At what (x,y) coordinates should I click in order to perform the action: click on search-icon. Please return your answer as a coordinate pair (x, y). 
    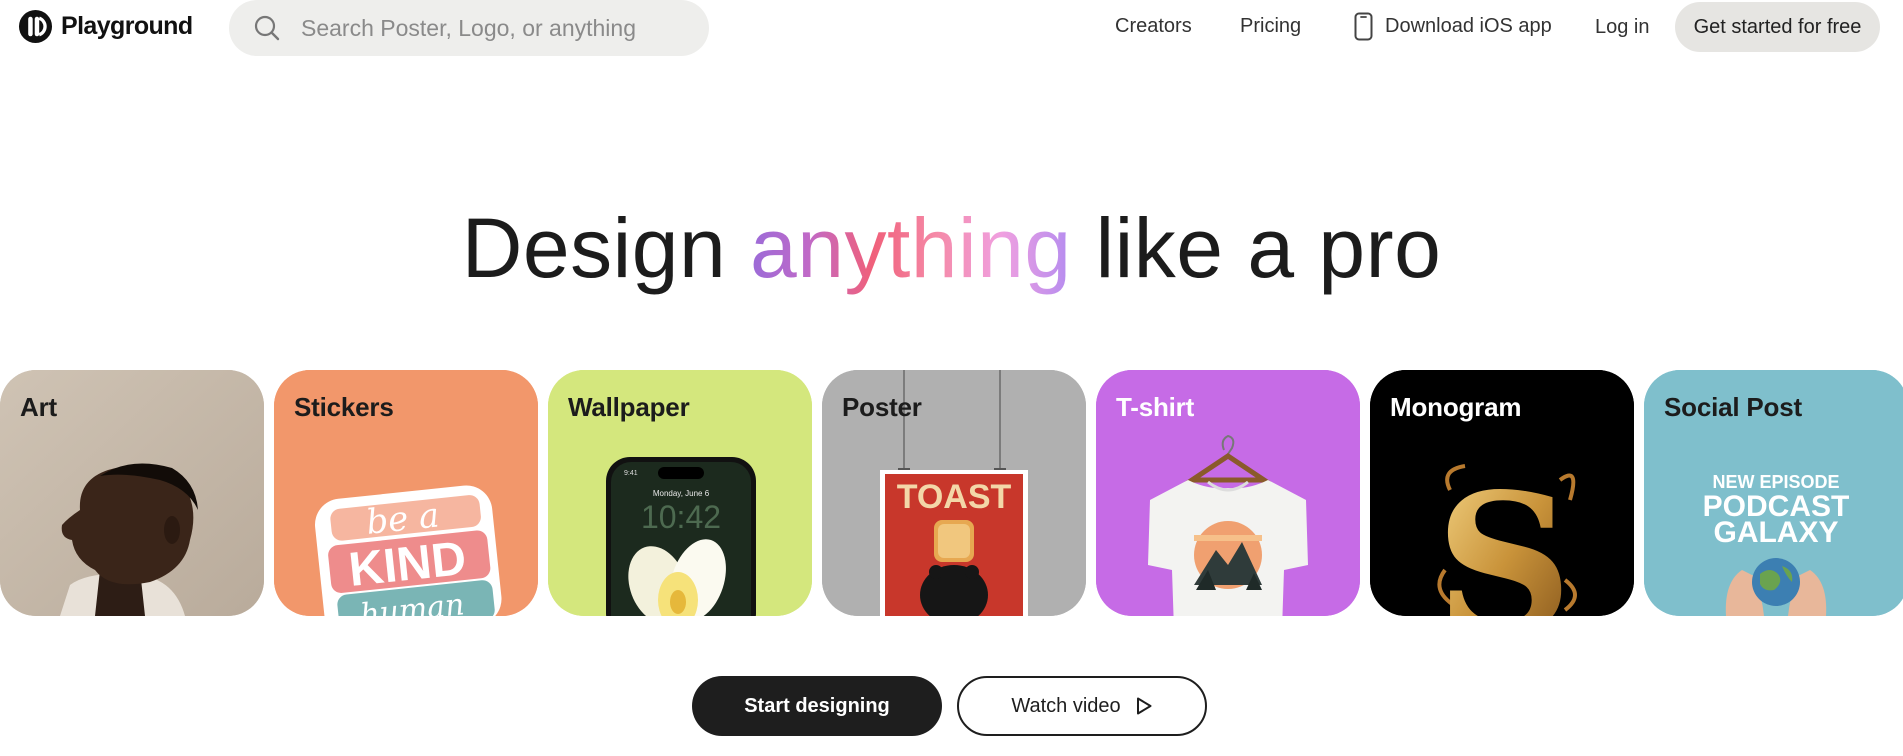
    Looking at the image, I should click on (267, 28).